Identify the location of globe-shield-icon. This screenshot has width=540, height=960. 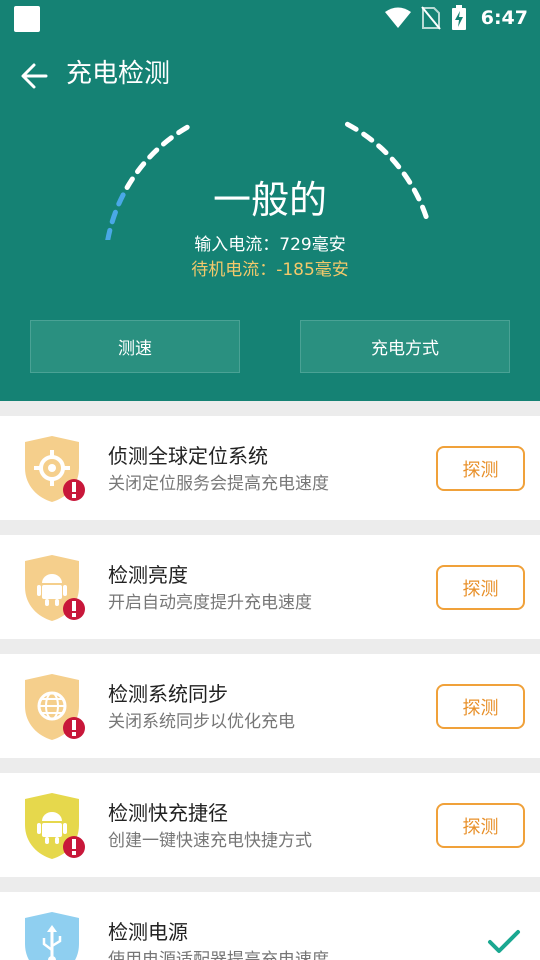
(55, 707).